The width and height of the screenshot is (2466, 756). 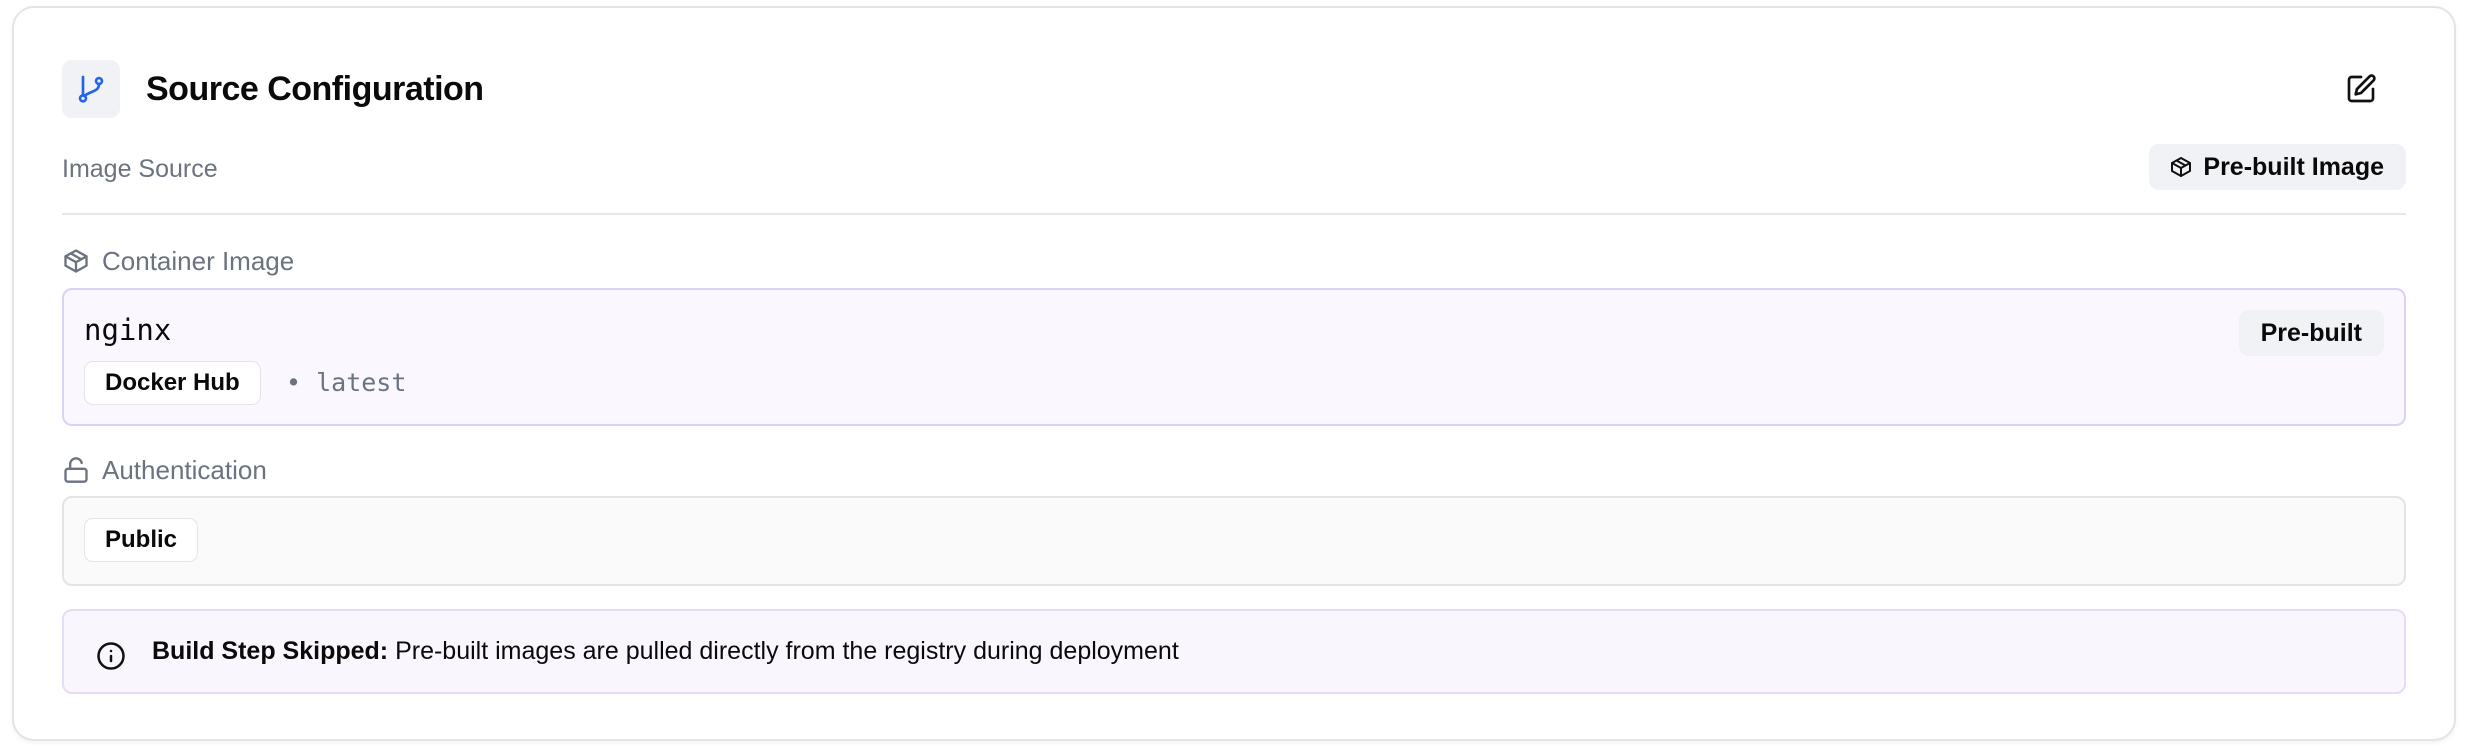 What do you see at coordinates (346, 382) in the screenshot?
I see `image-tag: • latest` at bounding box center [346, 382].